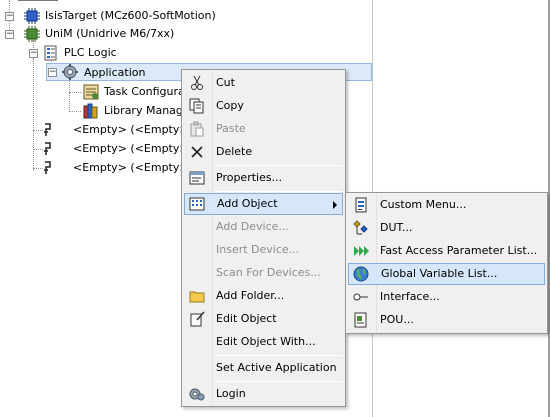 The height and width of the screenshot is (417, 550). Describe the element at coordinates (231, 128) in the screenshot. I see `menu-item-label: Paste` at that location.